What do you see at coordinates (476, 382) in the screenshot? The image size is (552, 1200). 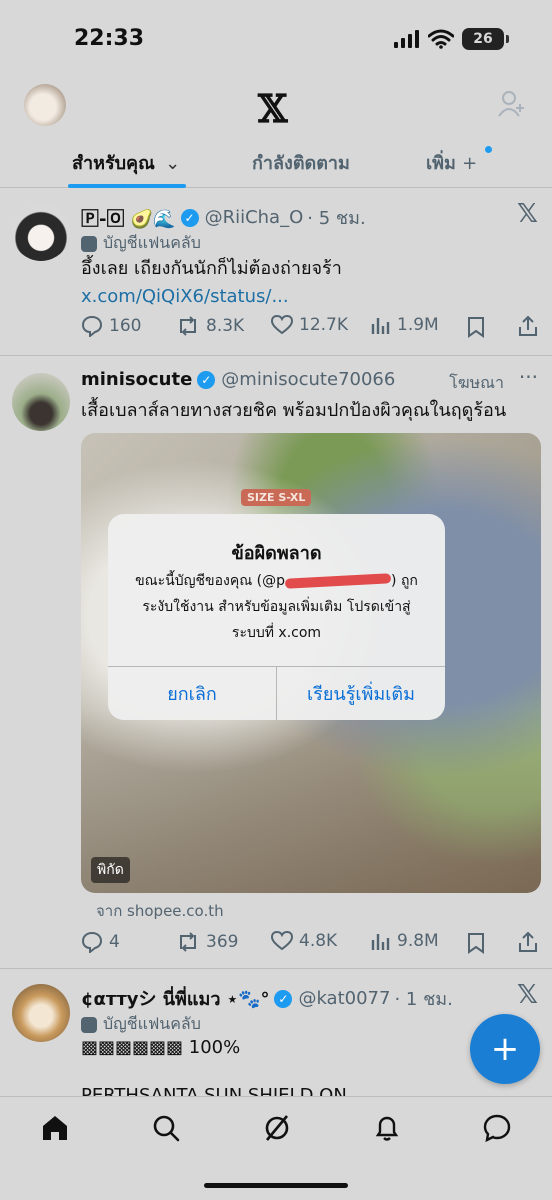 I see `ad-label: โฆษณา` at bounding box center [476, 382].